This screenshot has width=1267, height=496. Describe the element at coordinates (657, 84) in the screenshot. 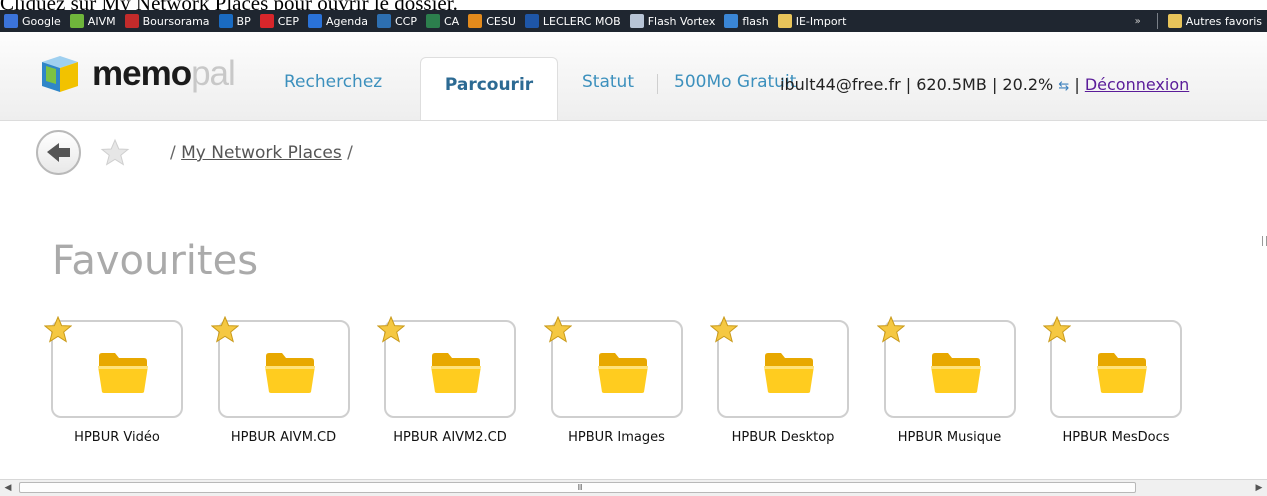

I see `nav-separator` at that location.